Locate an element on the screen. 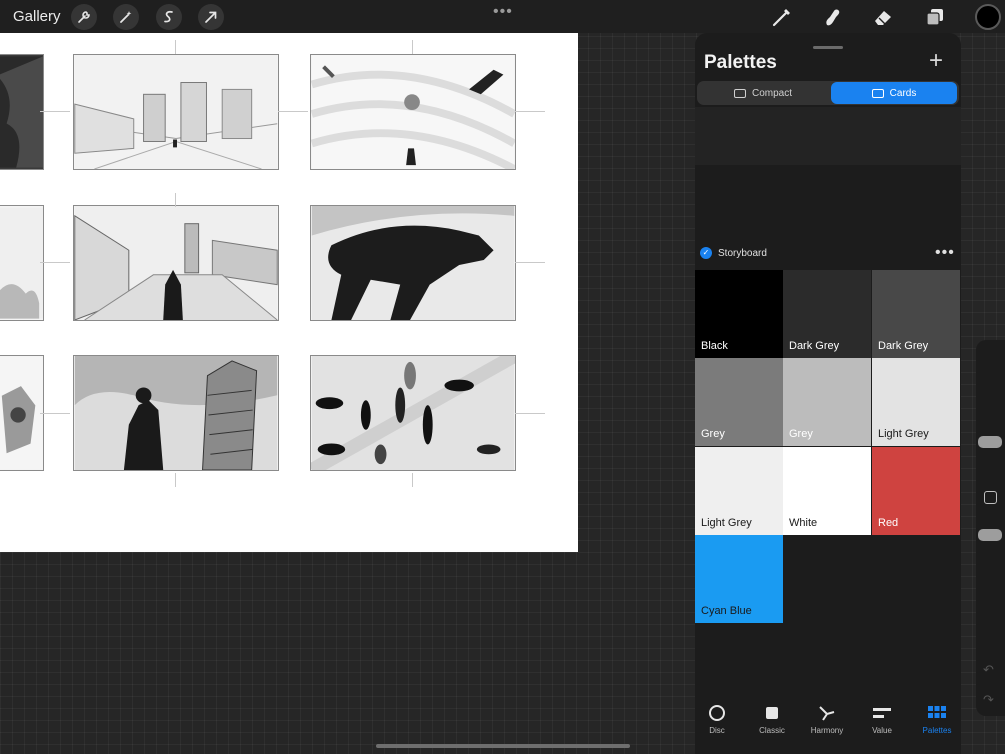  undo-icon: ↶ is located at coordinates (988, 670).